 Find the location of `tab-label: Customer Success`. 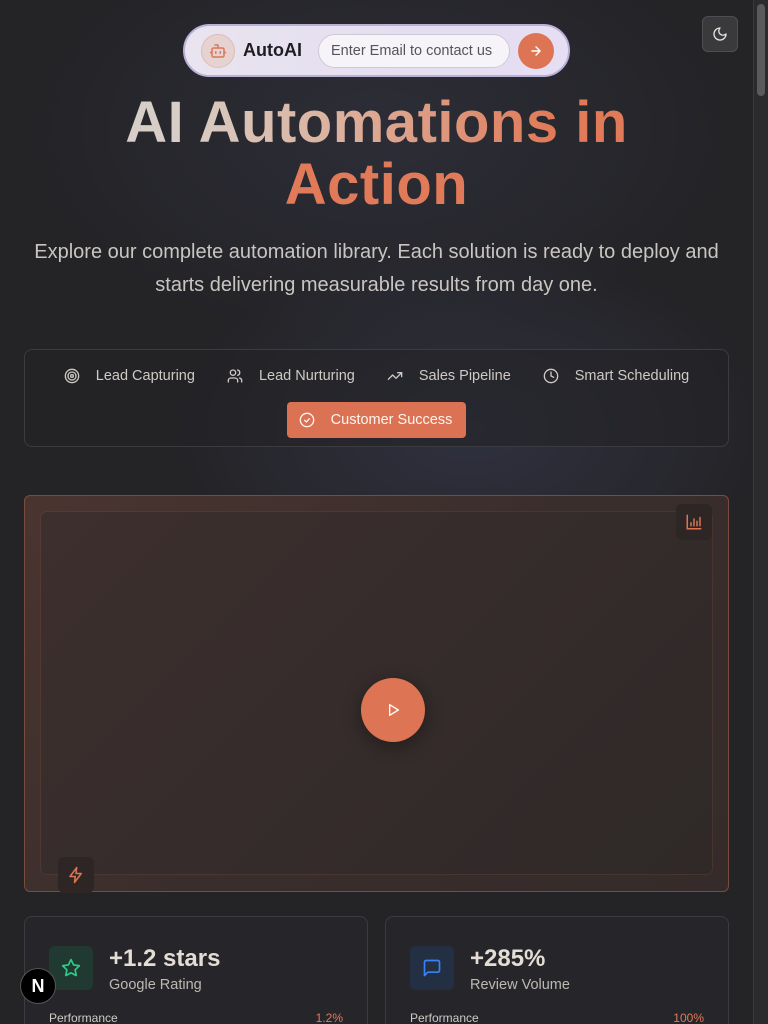

tab-label: Customer Success is located at coordinates (391, 420).